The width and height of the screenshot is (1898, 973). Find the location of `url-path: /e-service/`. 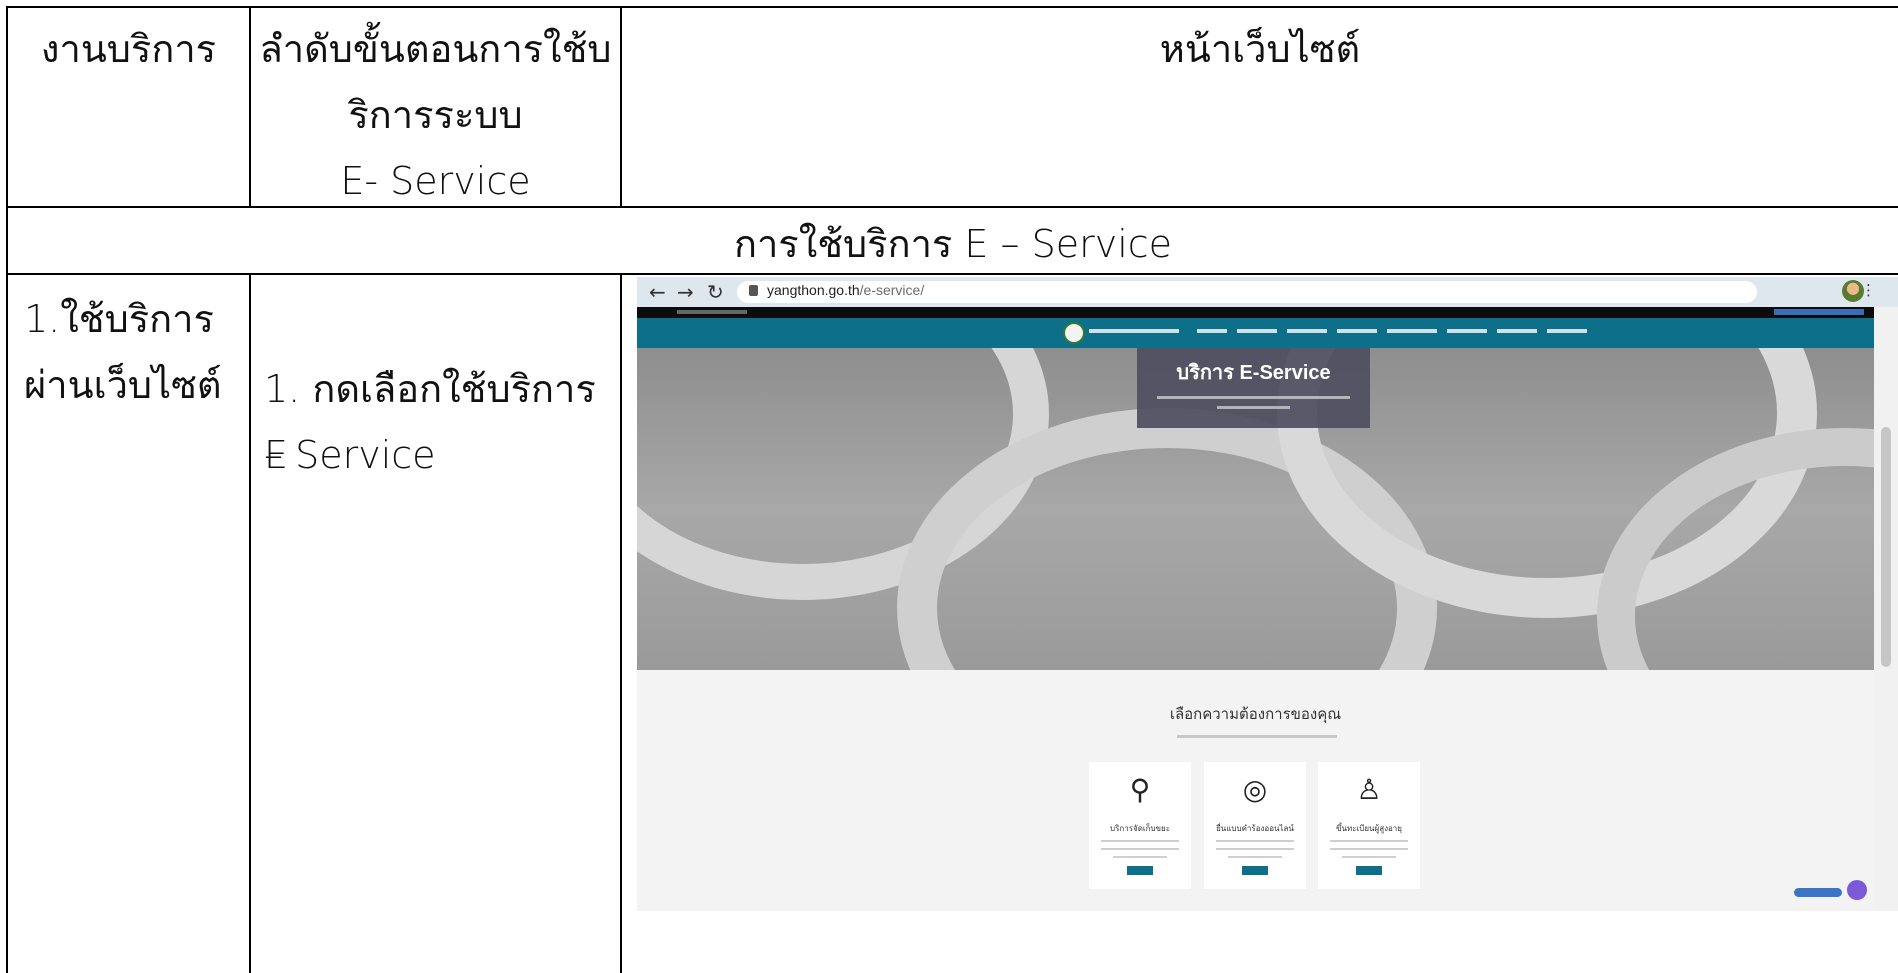

url-path: /e-service/ is located at coordinates (892, 290).